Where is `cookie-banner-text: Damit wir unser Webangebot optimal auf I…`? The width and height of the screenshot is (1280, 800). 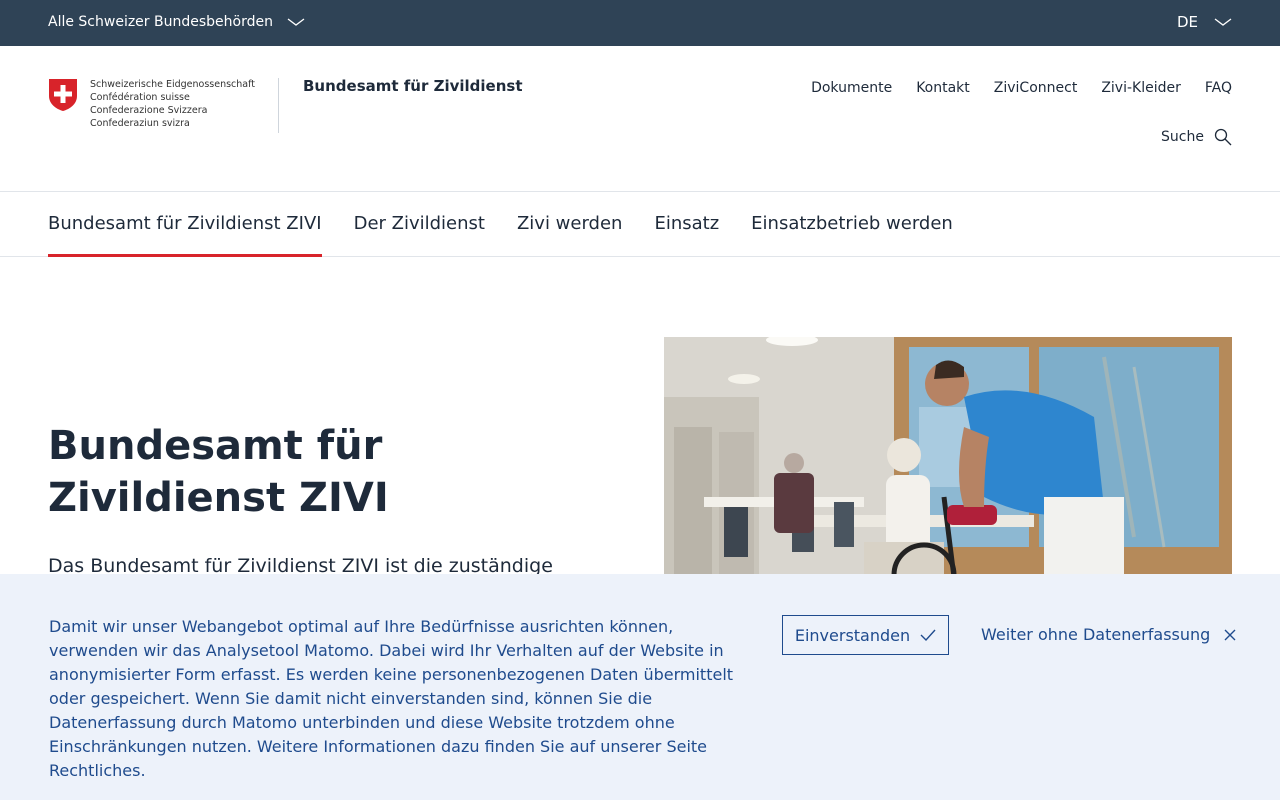 cookie-banner-text: Damit wir unser Webangebot optimal auf I… is located at coordinates (391, 698).